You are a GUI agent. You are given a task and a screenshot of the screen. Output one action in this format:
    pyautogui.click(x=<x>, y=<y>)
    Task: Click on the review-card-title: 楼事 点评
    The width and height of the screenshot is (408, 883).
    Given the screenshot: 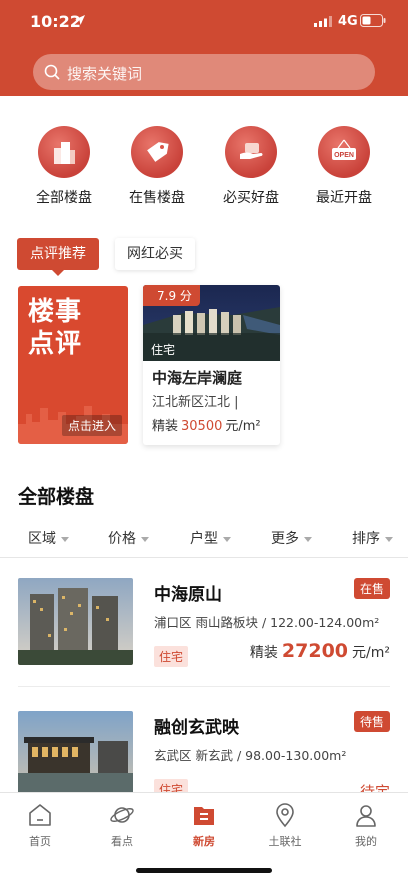 What is the action you would take?
    pyautogui.click(x=68, y=328)
    